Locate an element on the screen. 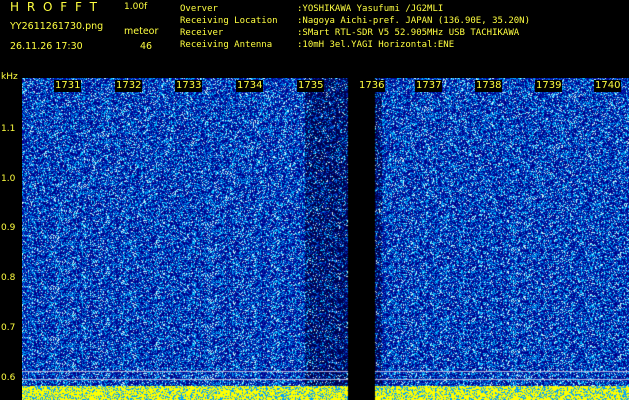  y-tick-label: 0.6 is located at coordinates (8, 378).